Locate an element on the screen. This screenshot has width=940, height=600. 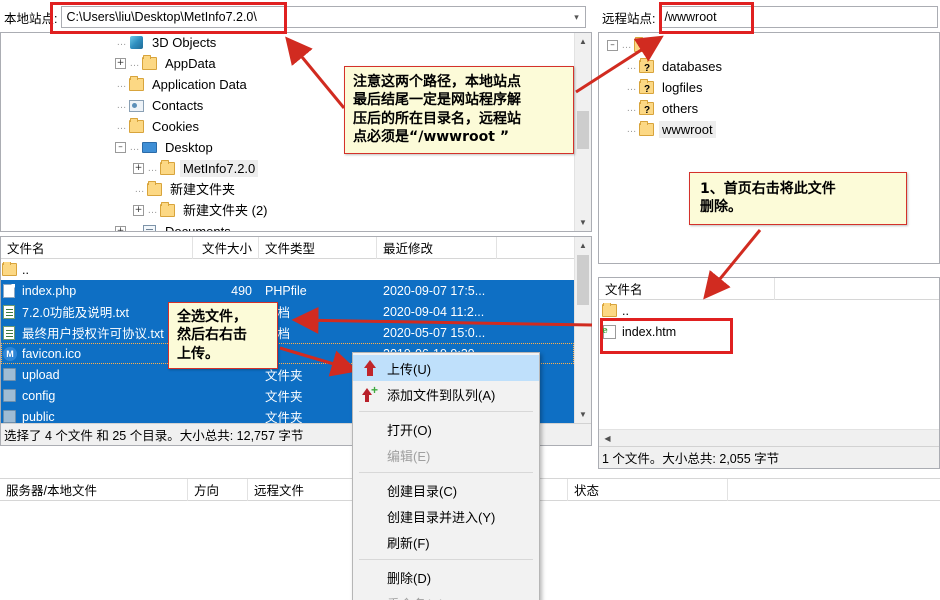
menu-item: + 添加文件到队列(A) is located at coordinates (446, 394).